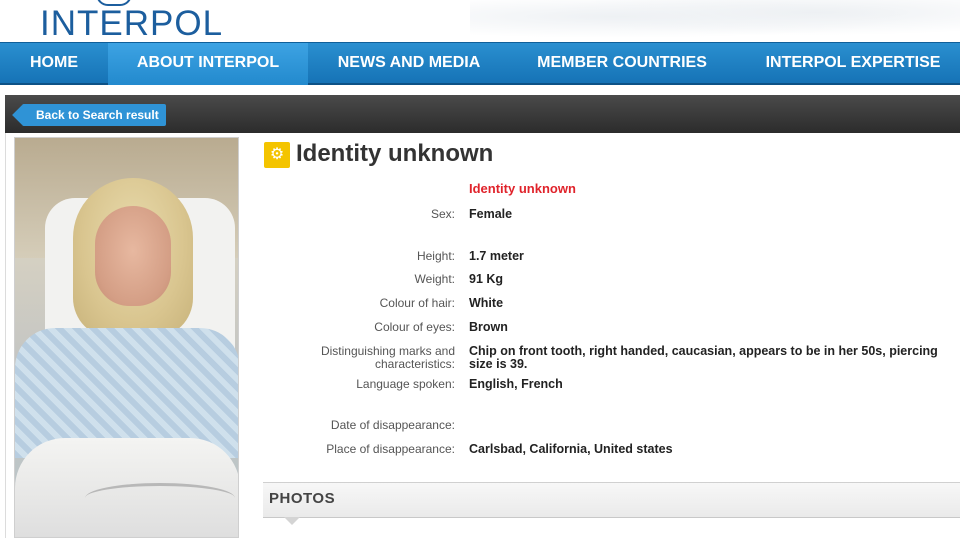 The image size is (960, 538). I want to click on yellow-notice-icon: ⚙, so click(277, 155).